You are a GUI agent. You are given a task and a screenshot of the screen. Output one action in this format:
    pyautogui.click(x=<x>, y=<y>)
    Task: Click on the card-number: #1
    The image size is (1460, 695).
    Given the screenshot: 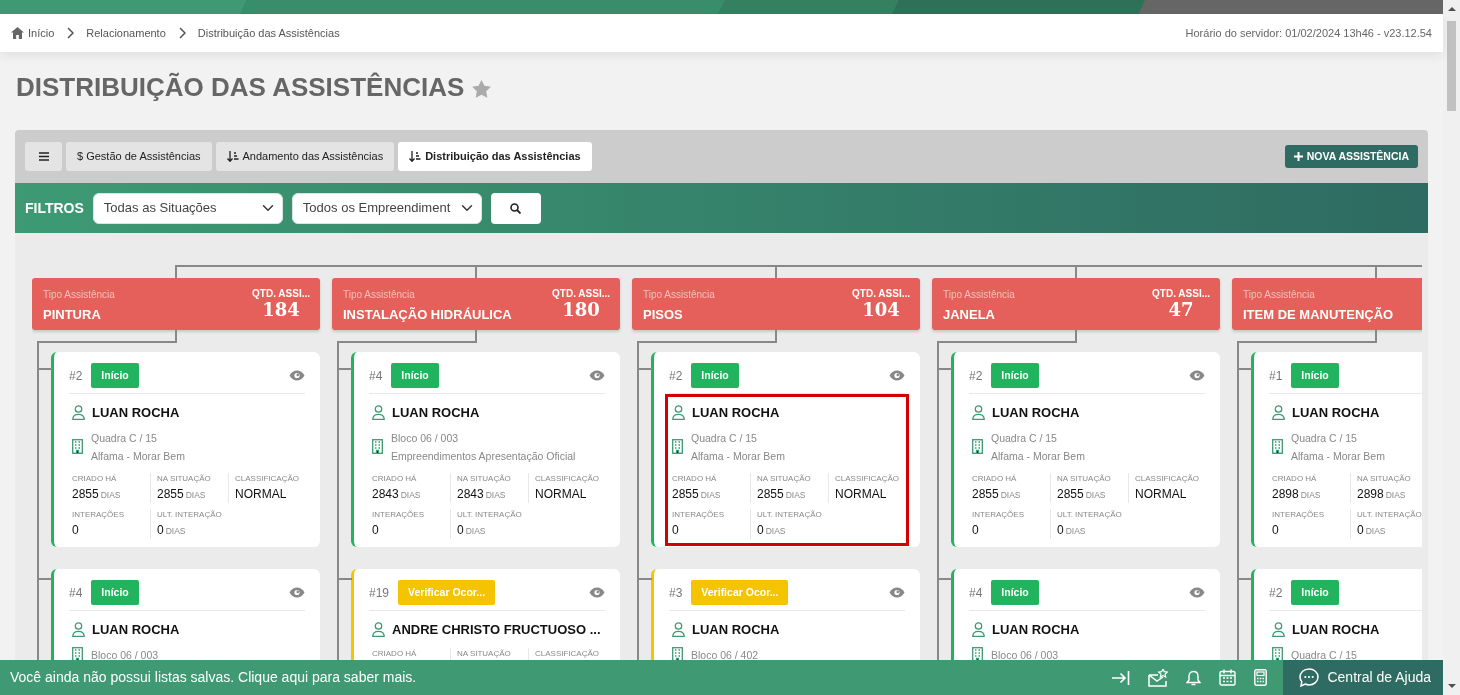 What is the action you would take?
    pyautogui.click(x=1276, y=376)
    